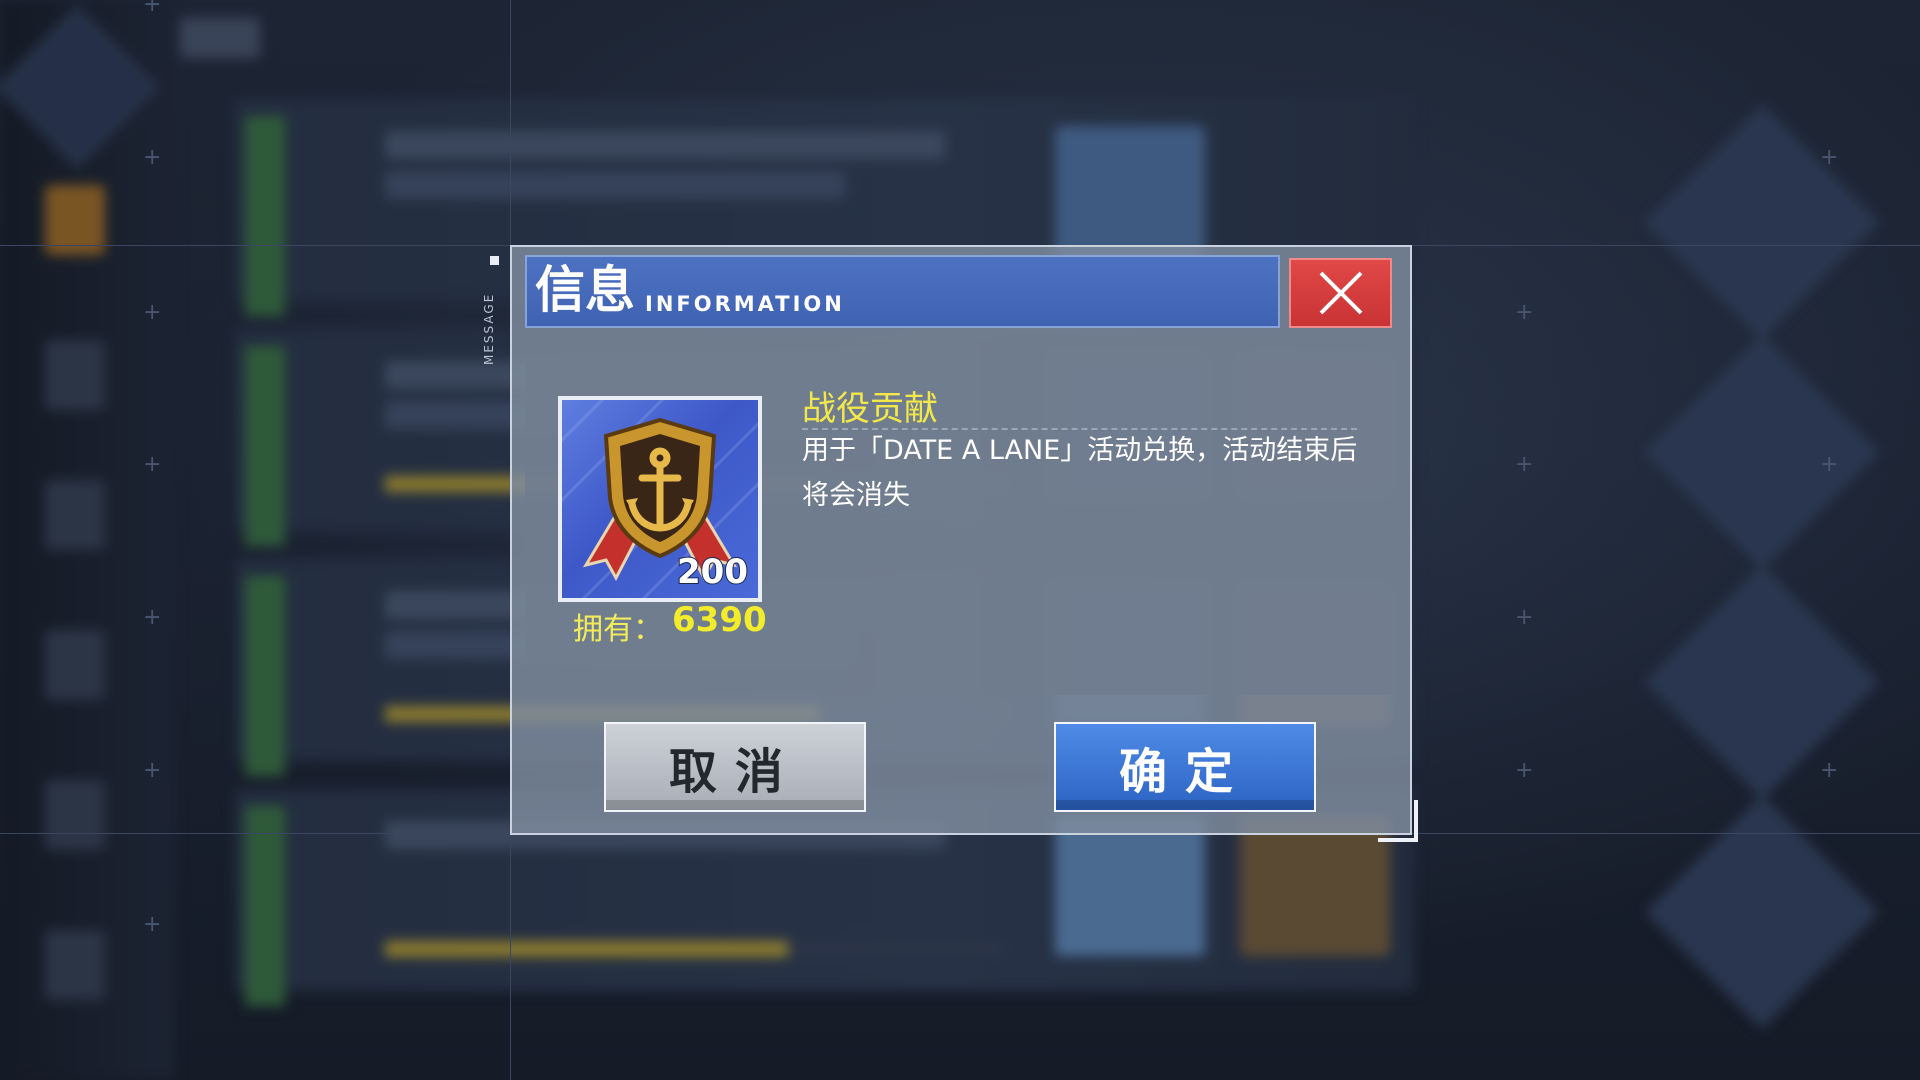 The image size is (1920, 1080). What do you see at coordinates (618, 629) in the screenshot?
I see `owned-label: 拥有：` at bounding box center [618, 629].